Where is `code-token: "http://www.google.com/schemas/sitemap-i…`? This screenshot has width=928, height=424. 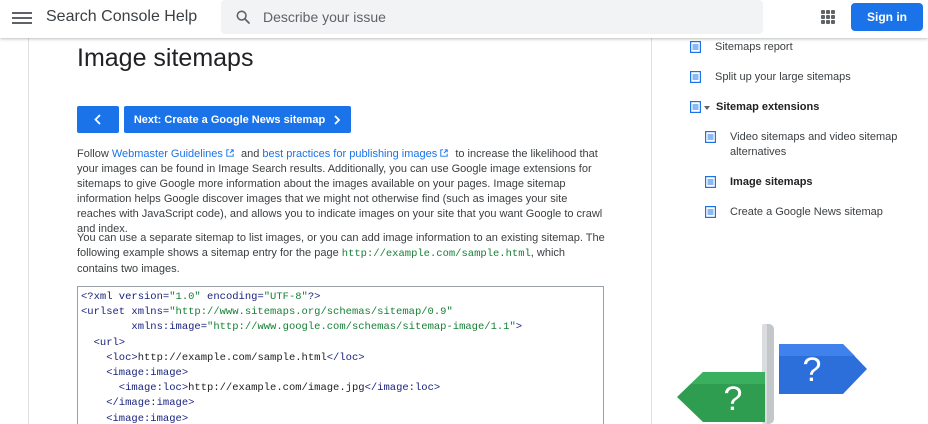 code-token: "http://www.google.com/schemas/sitemap-i… is located at coordinates (361, 327).